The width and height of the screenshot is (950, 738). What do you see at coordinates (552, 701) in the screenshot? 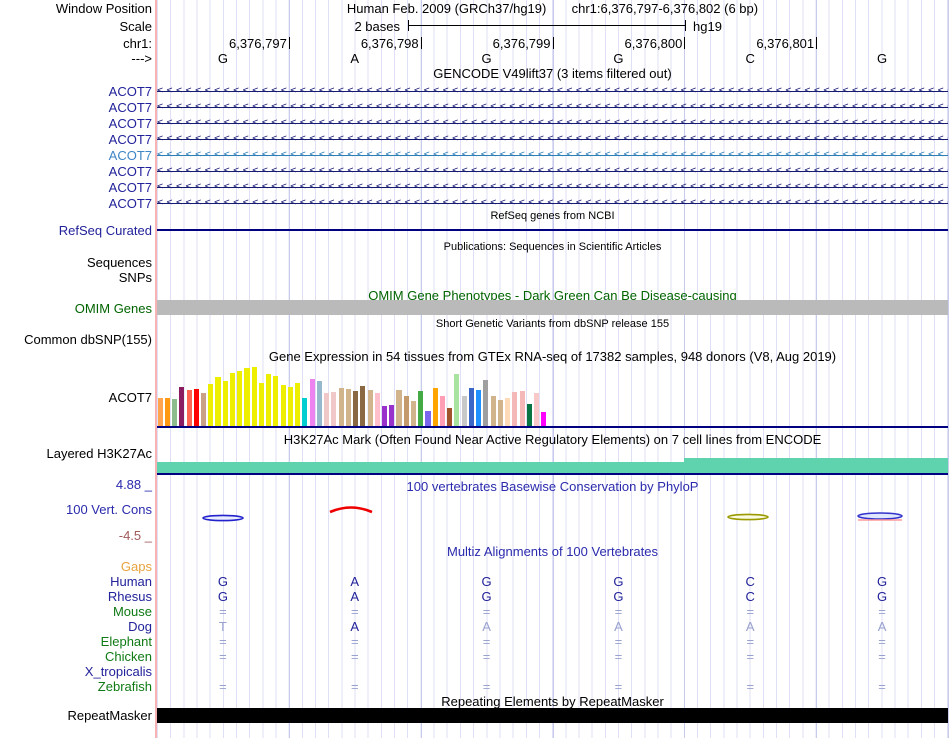
I see `repeatmasker-track-title: Repeating Elements by RepeatMasker` at bounding box center [552, 701].